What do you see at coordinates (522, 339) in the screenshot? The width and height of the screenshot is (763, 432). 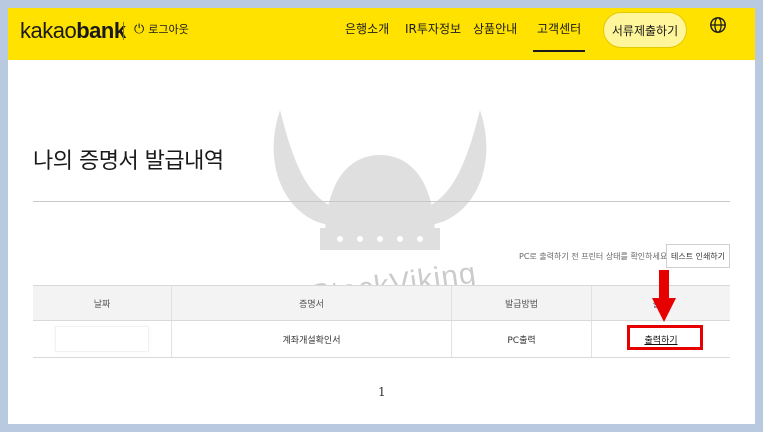 I see `method-cell: PC출력` at bounding box center [522, 339].